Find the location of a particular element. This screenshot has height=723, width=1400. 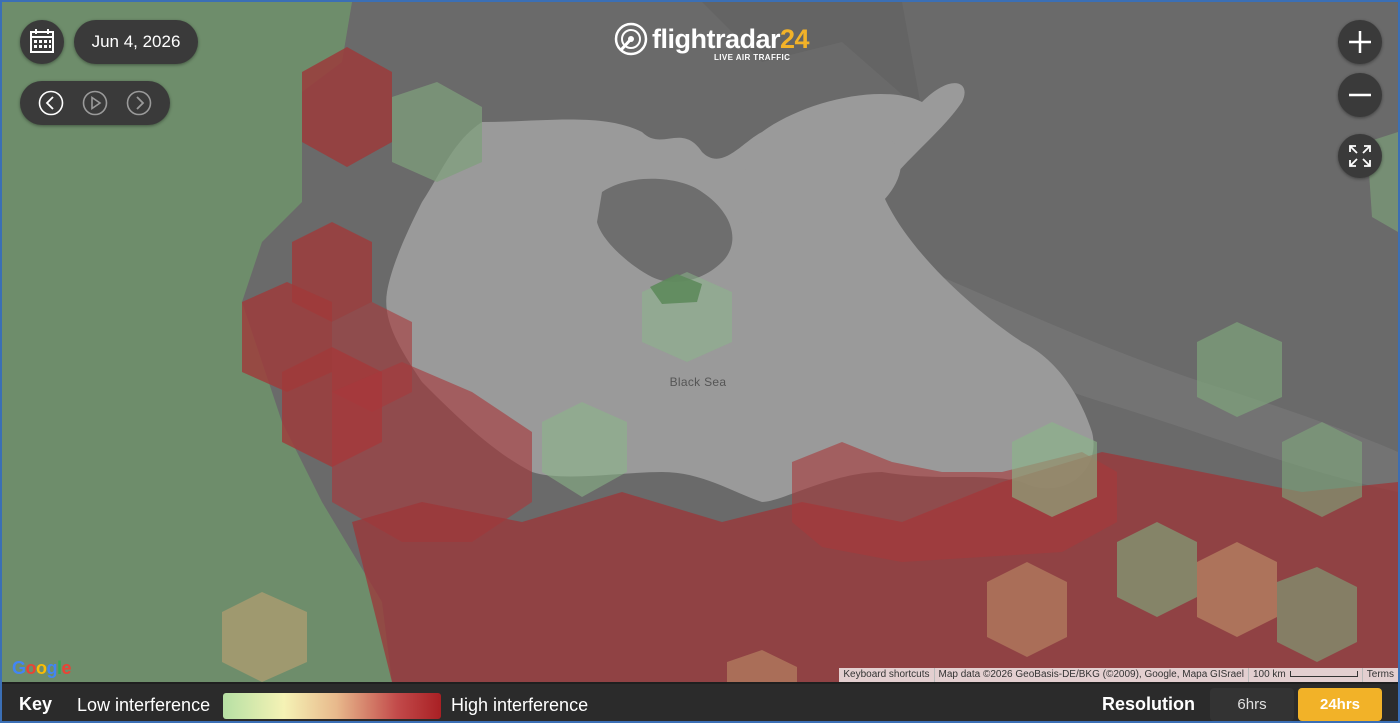

key-title: Key is located at coordinates (36, 704).